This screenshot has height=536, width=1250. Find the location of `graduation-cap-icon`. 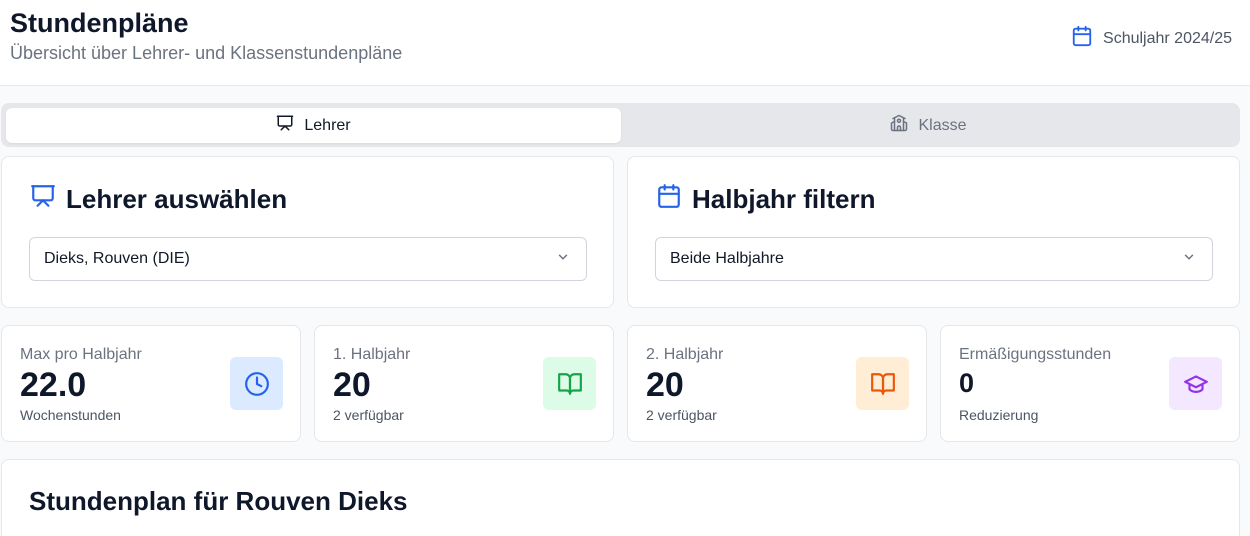

graduation-cap-icon is located at coordinates (1195, 383).